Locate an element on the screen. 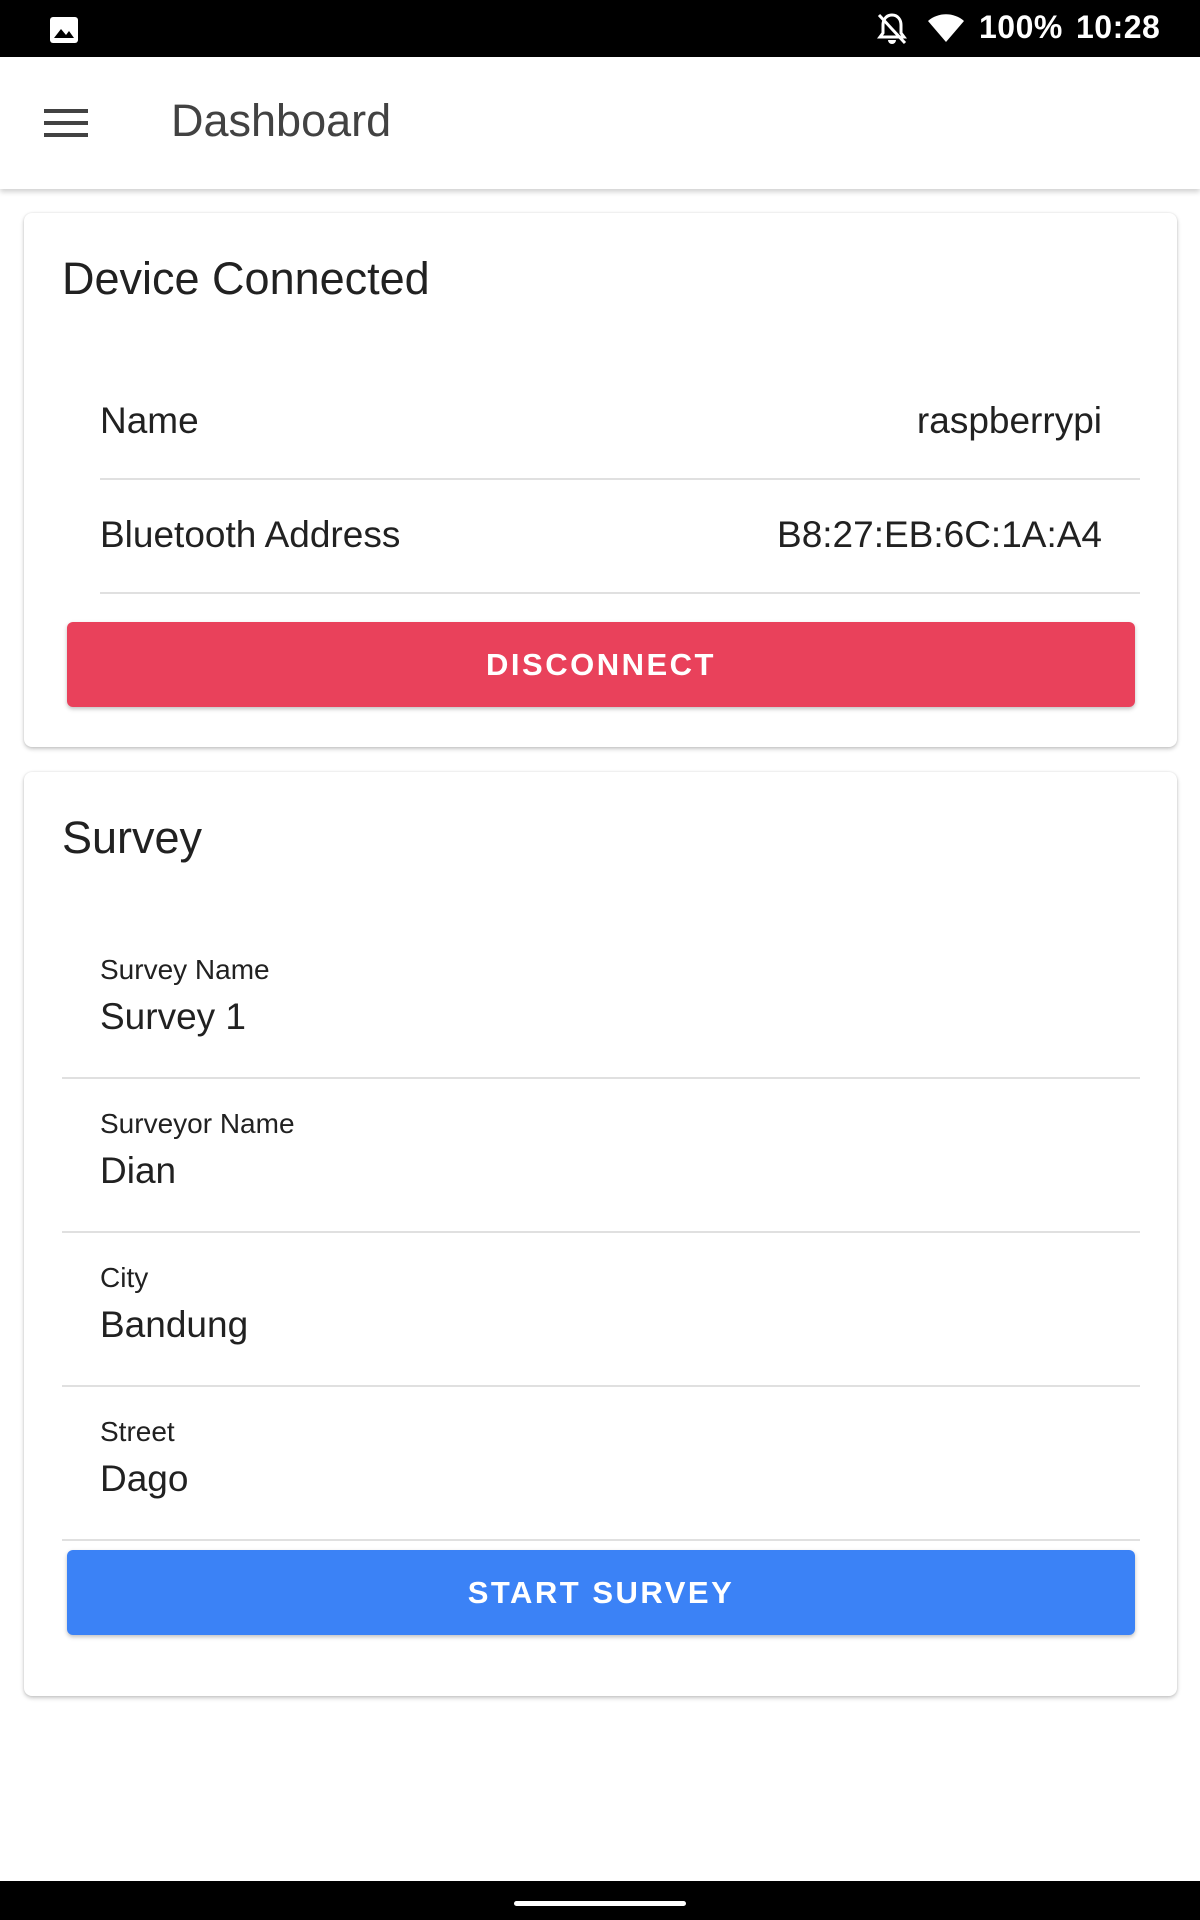  bluetooth-address-row: Bluetooth Address B8:27:EB:6C:1A:A4 is located at coordinates (620, 536).